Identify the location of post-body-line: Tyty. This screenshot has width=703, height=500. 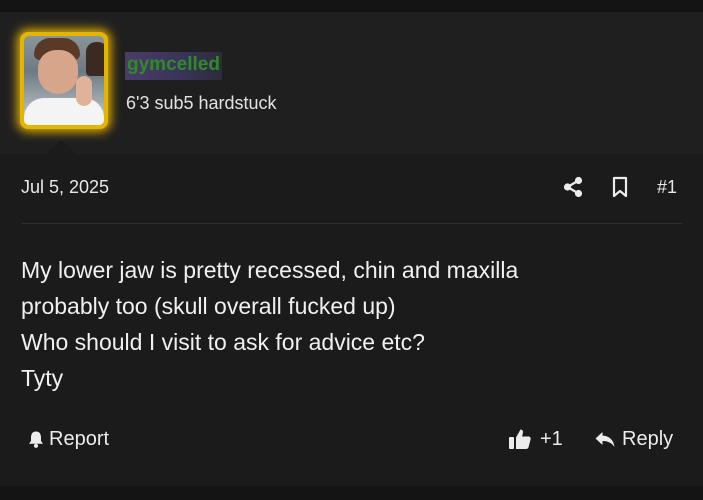
(42, 378).